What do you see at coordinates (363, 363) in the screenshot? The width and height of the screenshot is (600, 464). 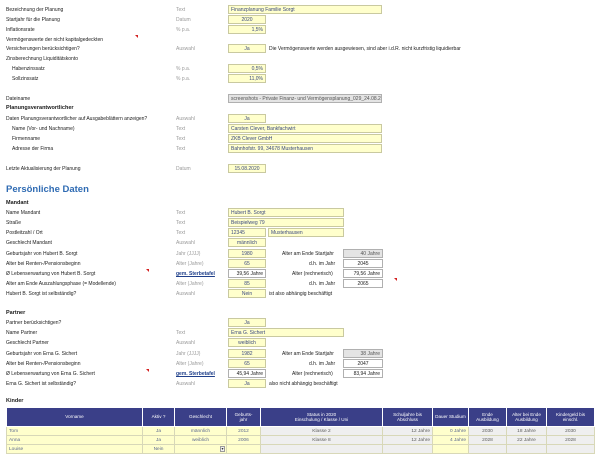 I see `value-jahr-rente-partner: 2047` at bounding box center [363, 363].